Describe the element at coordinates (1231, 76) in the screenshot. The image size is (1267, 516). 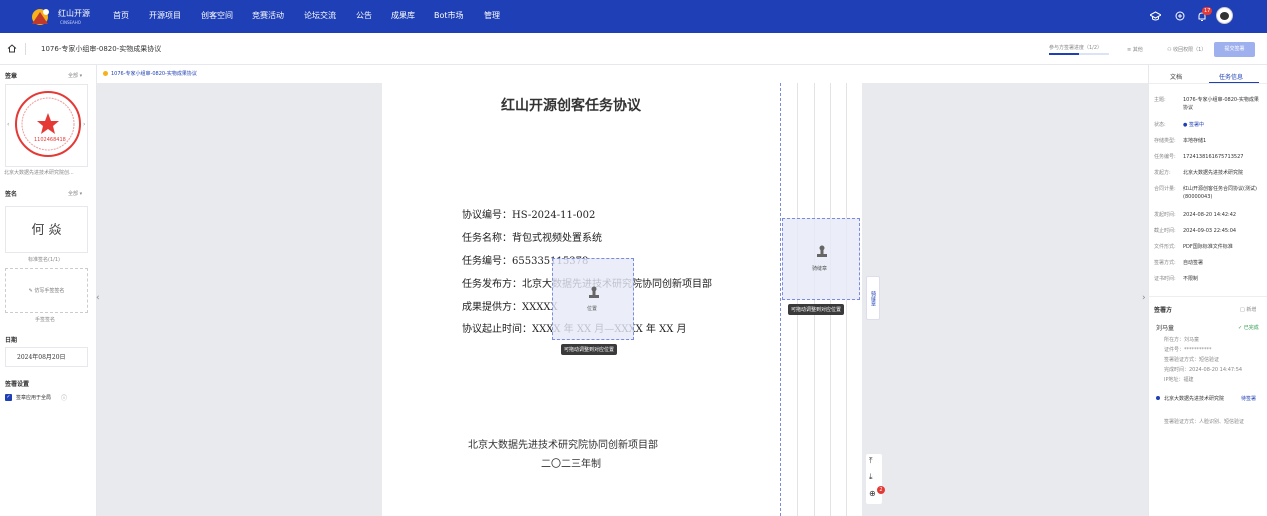
I see `tab-task-info: 任务信息` at that location.